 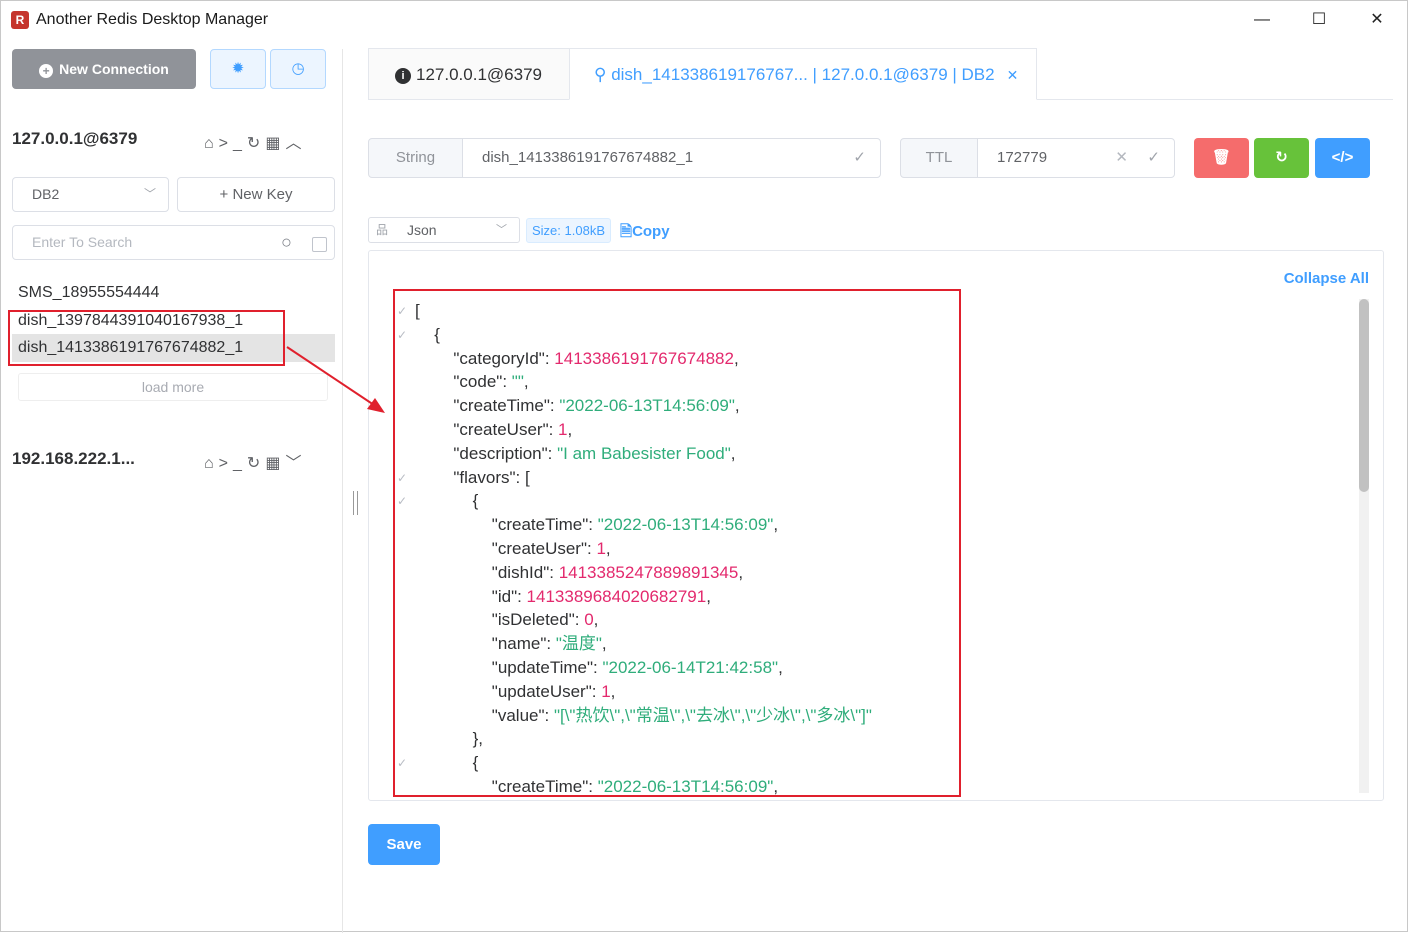 What do you see at coordinates (295, 143) in the screenshot?
I see `chevron-up-icon: ︿` at bounding box center [295, 143].